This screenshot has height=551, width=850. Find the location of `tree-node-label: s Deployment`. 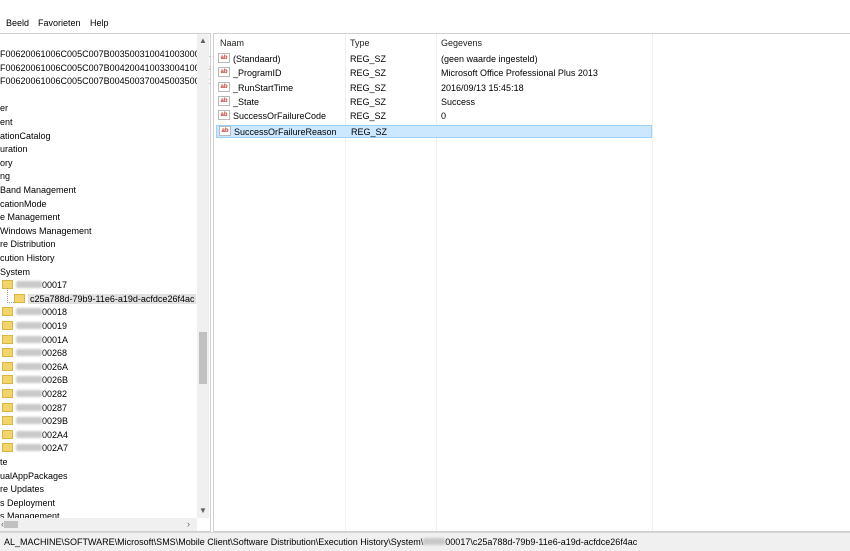

tree-node-label: s Deployment is located at coordinates (28, 502).